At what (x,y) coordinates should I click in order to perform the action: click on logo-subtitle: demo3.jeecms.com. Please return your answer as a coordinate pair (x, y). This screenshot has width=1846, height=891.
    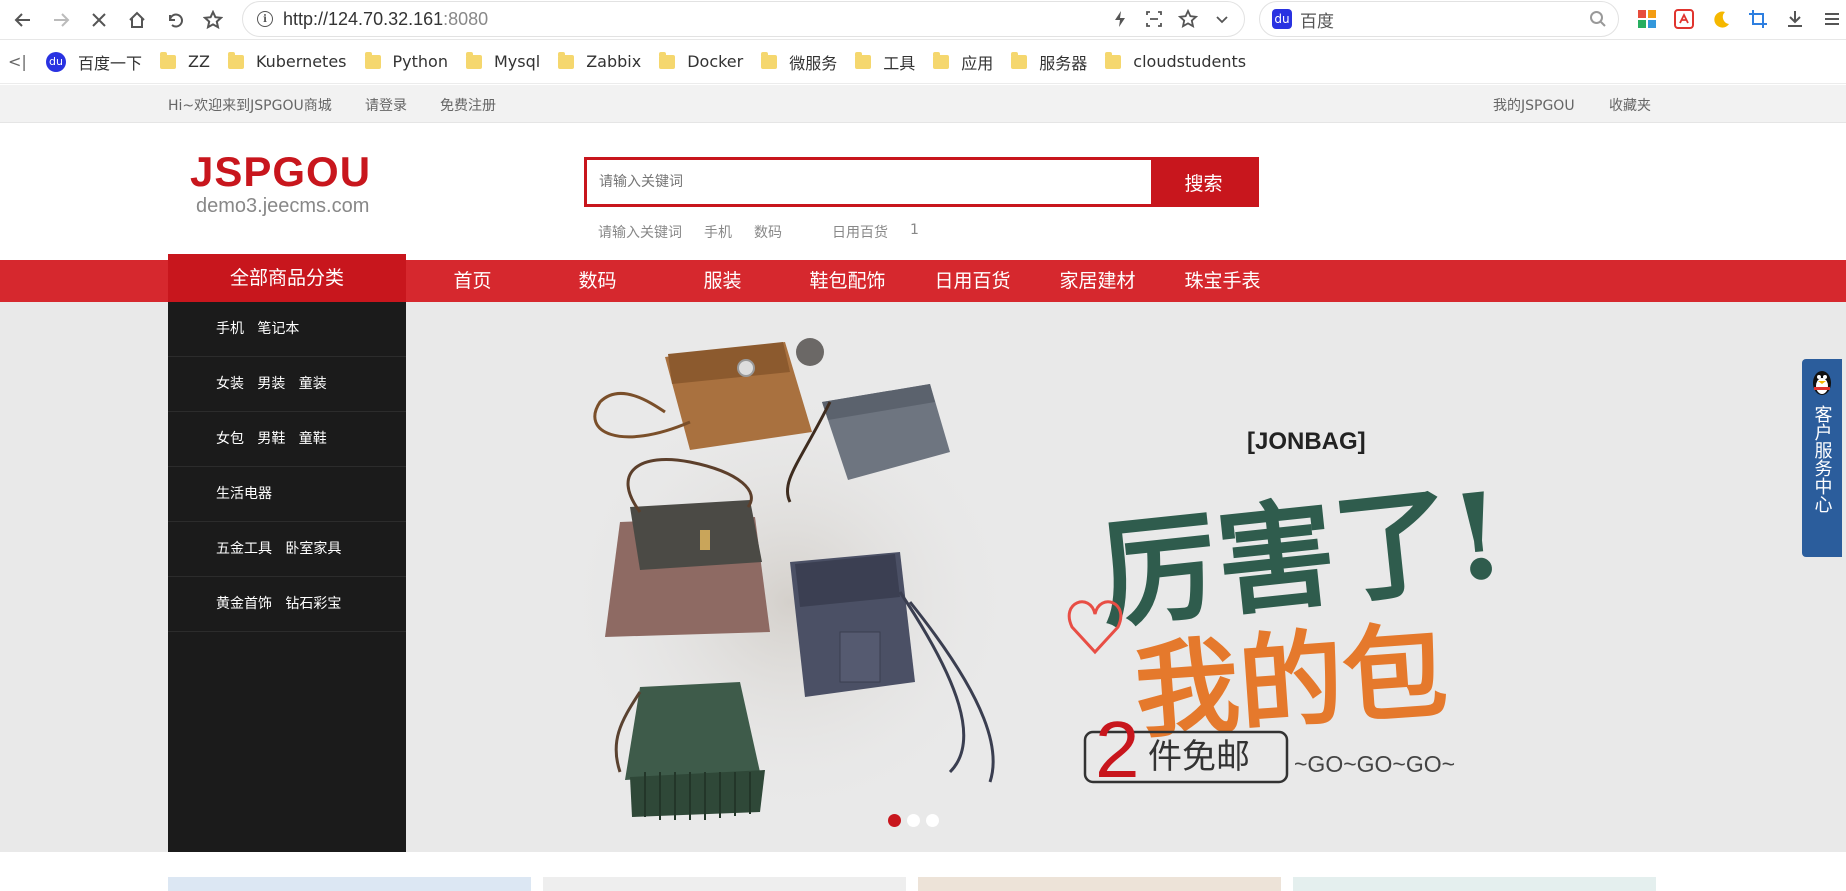
    Looking at the image, I should click on (283, 206).